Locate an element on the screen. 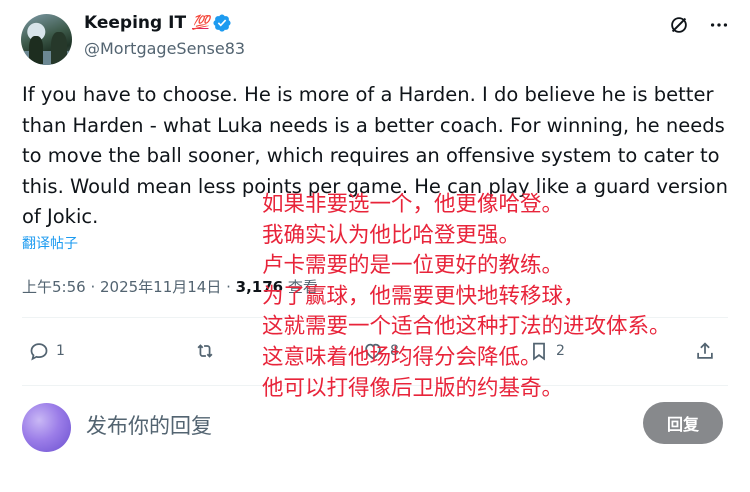 This screenshot has width=750, height=492. reply-input: 发布你的回复 is located at coordinates (149, 425).